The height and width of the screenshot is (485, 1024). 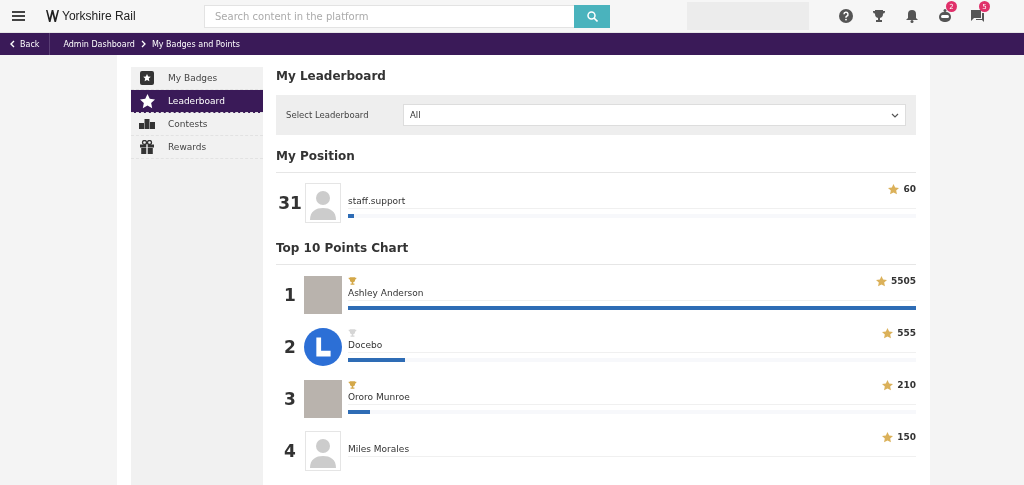 What do you see at coordinates (147, 147) in the screenshot?
I see `gift-icon` at bounding box center [147, 147].